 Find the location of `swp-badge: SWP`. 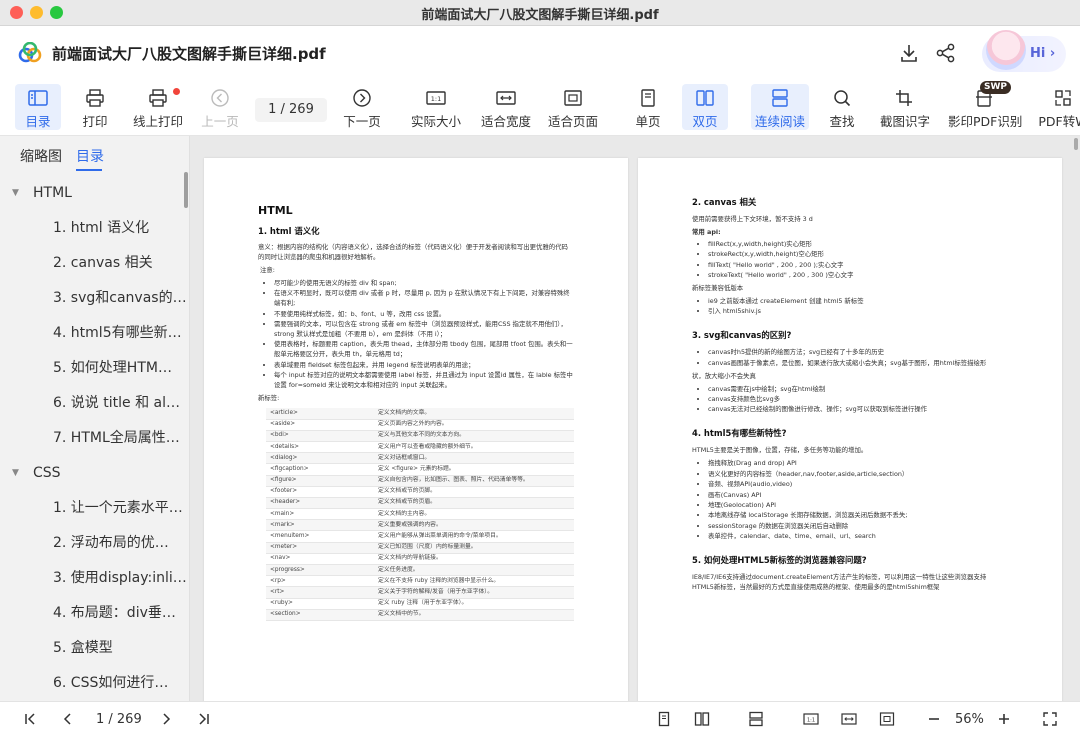

swp-badge: SWP is located at coordinates (996, 87).